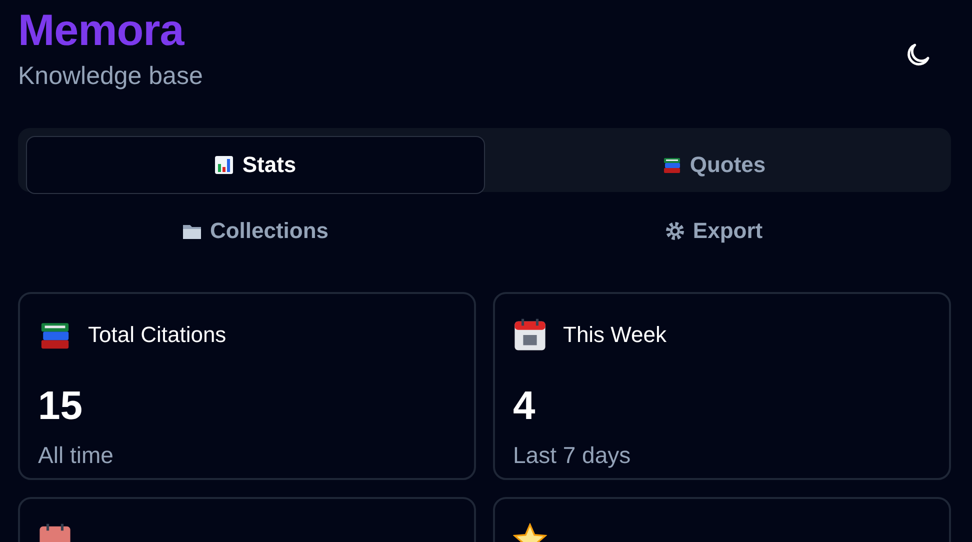 The image size is (972, 542). I want to click on stat-caption: All time, so click(76, 455).